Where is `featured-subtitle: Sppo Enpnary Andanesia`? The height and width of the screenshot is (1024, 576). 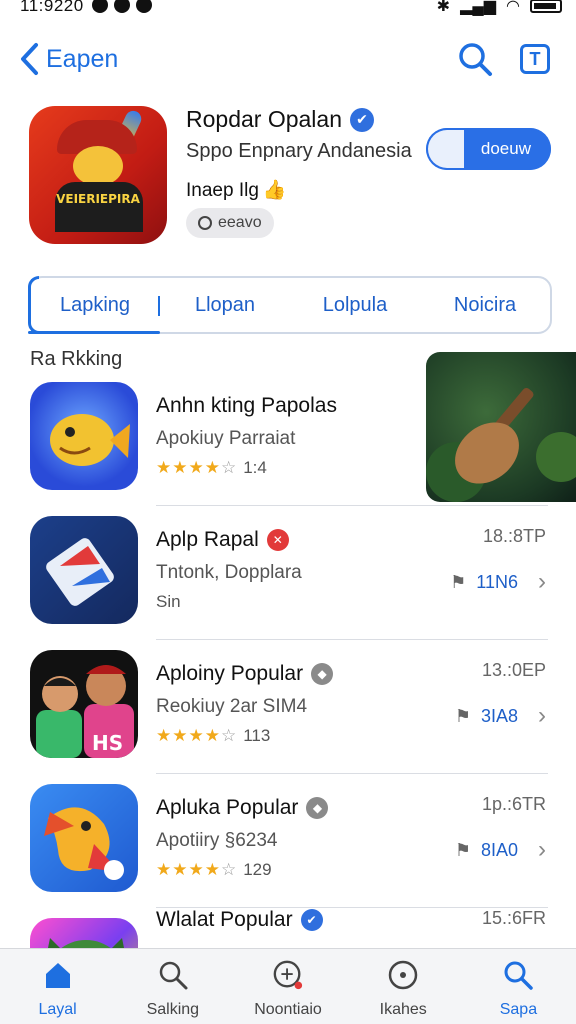 featured-subtitle: Sppo Enpnary Andanesia is located at coordinates (299, 151).